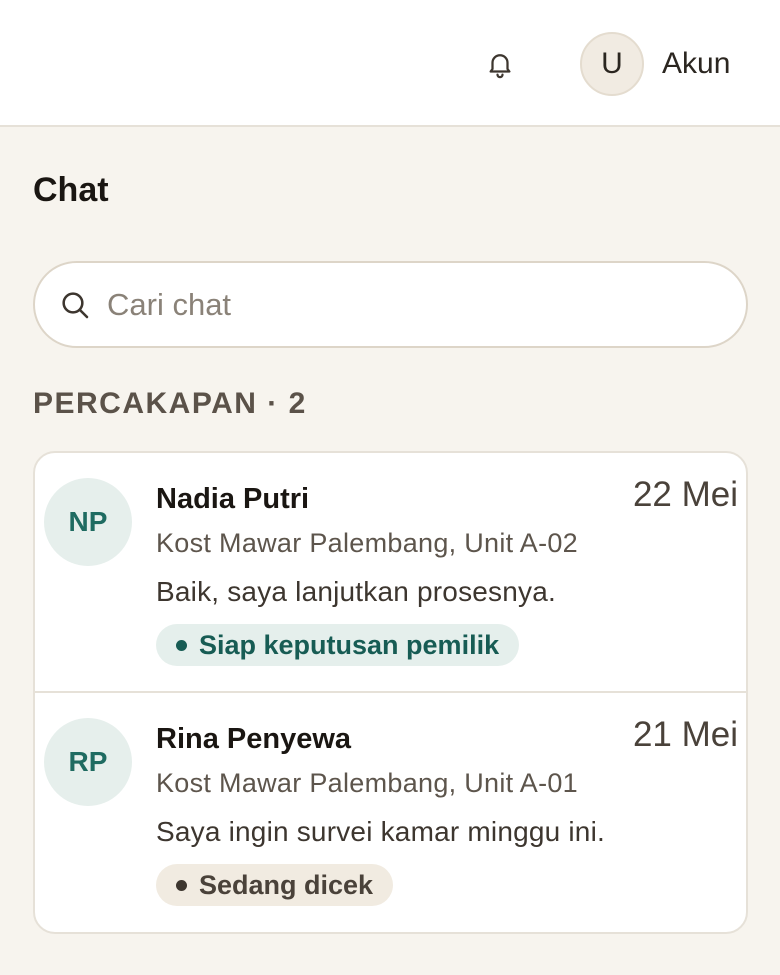 The height and width of the screenshot is (975, 780). I want to click on top-bar: U Akun, so click(390, 63).